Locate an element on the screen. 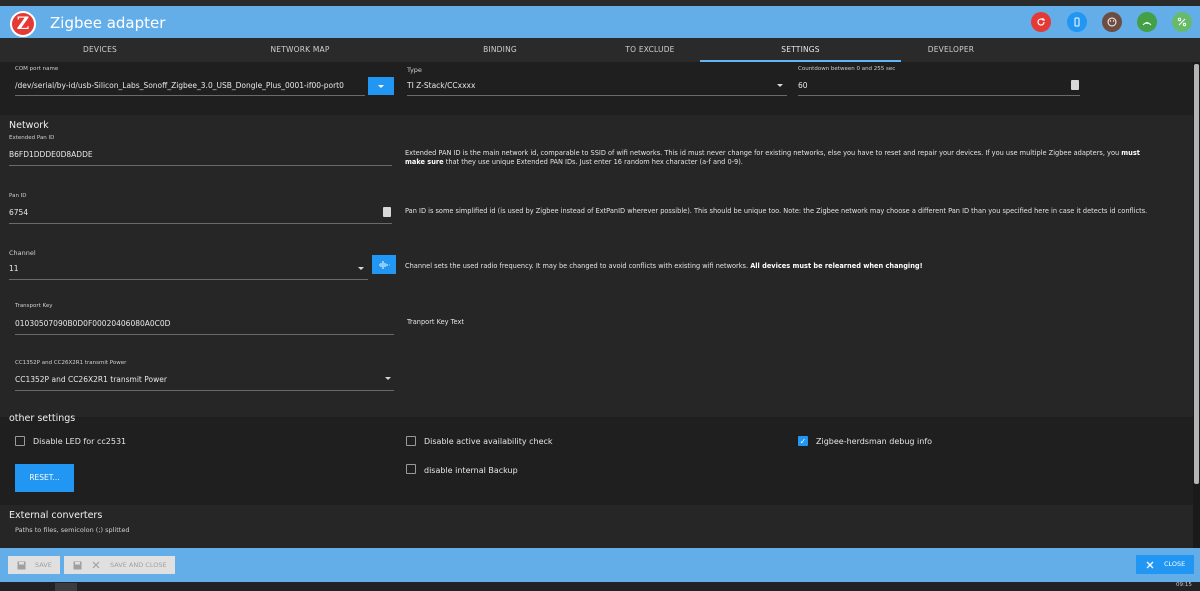  close-button: CLOSE is located at coordinates (1165, 564).